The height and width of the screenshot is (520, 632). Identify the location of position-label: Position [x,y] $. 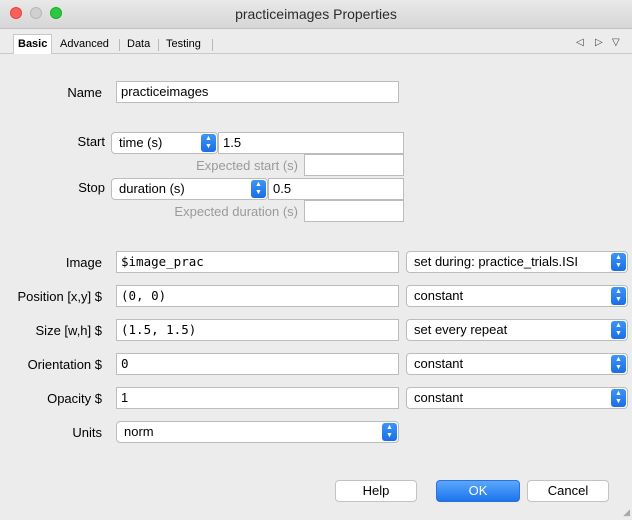
(59, 296).